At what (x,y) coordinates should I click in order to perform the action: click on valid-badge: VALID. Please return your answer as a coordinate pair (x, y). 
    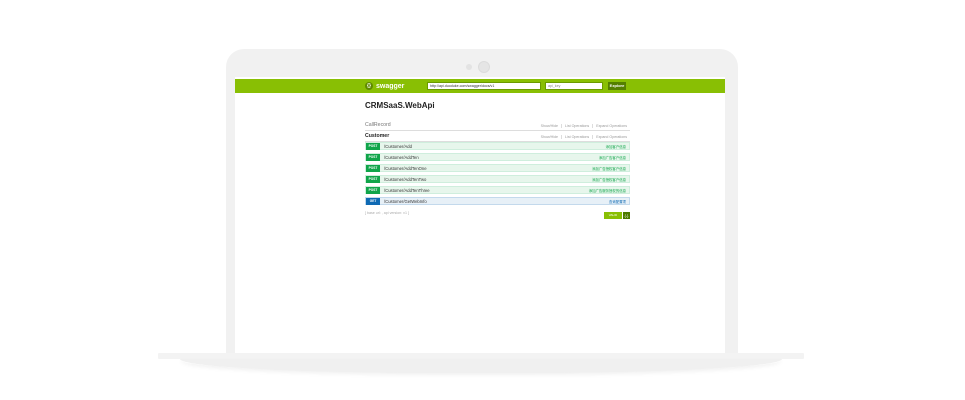
    Looking at the image, I should click on (613, 215).